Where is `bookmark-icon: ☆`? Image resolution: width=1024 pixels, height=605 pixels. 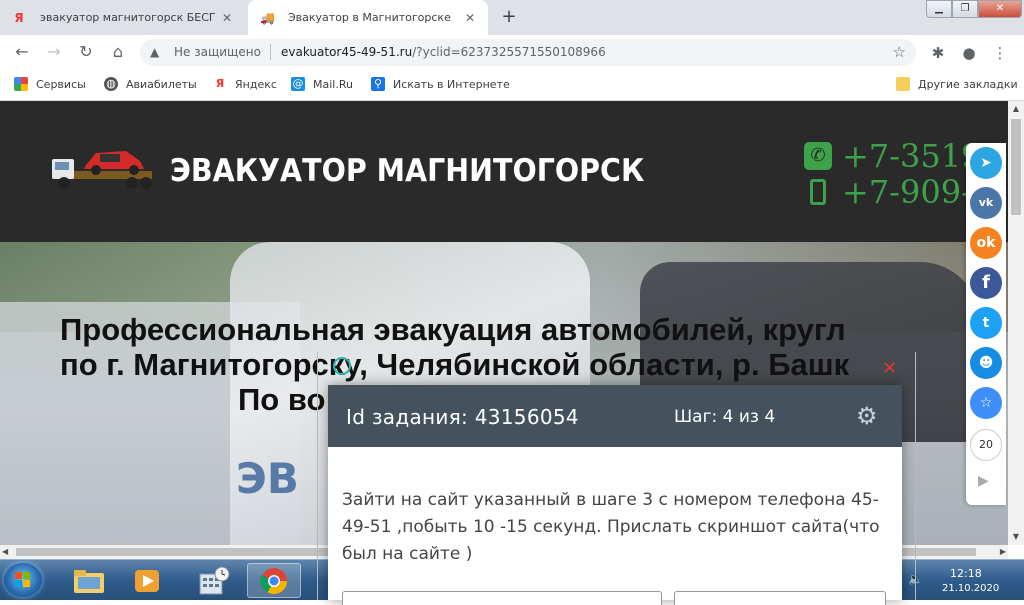 bookmark-icon: ☆ is located at coordinates (986, 403).